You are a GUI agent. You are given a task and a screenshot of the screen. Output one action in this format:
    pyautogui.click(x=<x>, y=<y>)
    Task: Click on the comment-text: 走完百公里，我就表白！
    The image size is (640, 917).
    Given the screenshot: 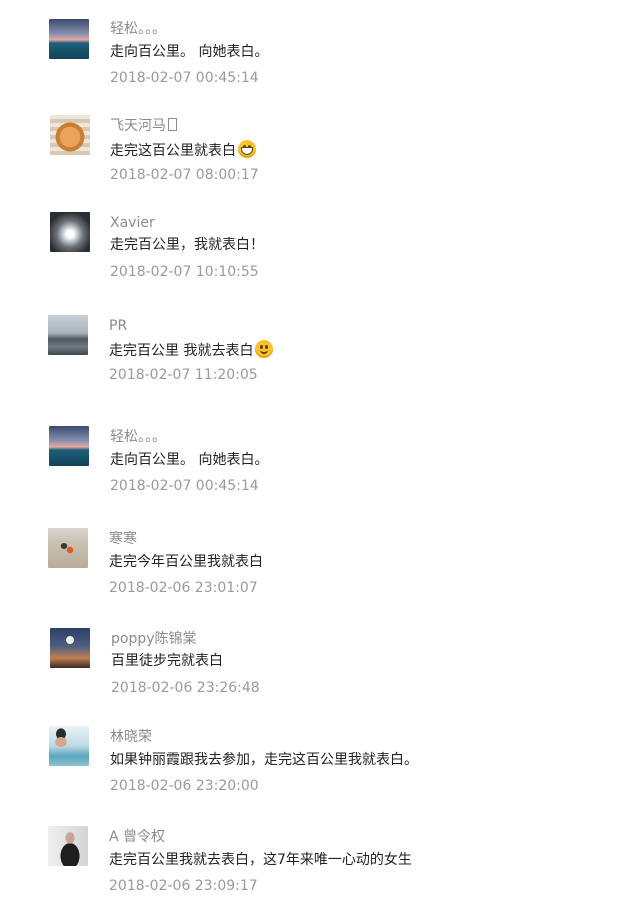 What is the action you would take?
    pyautogui.click(x=187, y=245)
    